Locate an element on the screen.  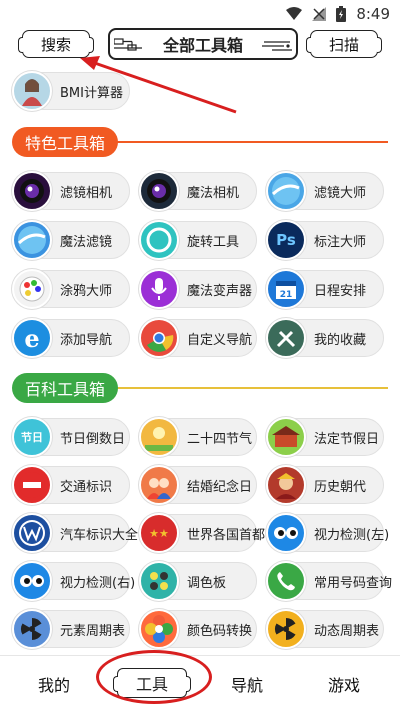
tool-label: 历史朝代 is located at coordinates (340, 487).